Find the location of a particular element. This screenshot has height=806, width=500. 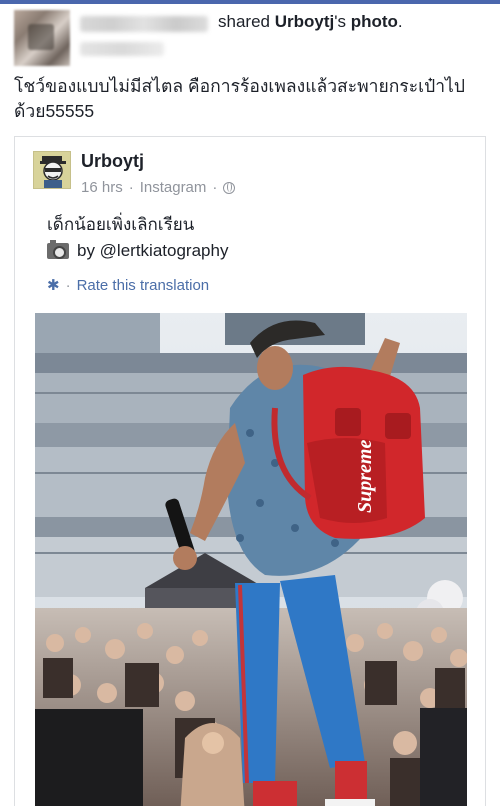

caption-credit: by @lertkiatography is located at coordinates (153, 250).